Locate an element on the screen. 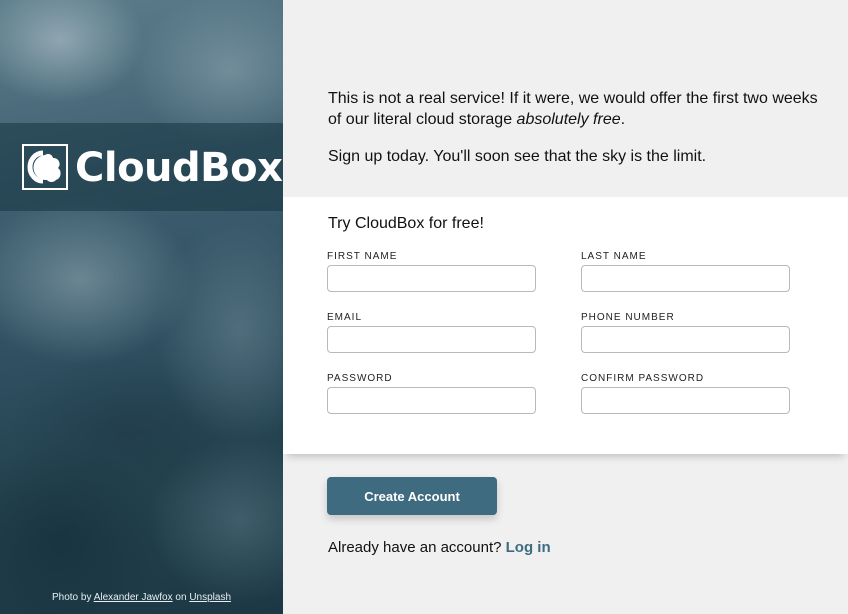 This screenshot has height=614, width=848. password-label: PASSWORD is located at coordinates (360, 378).